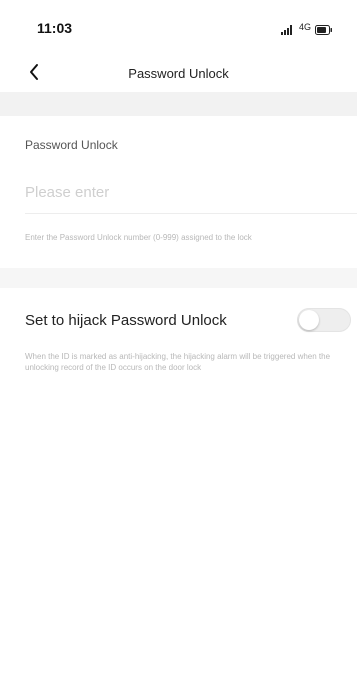 Image resolution: width=357 pixels, height=682 pixels. What do you see at coordinates (309, 320) in the screenshot?
I see `toggle-knob` at bounding box center [309, 320].